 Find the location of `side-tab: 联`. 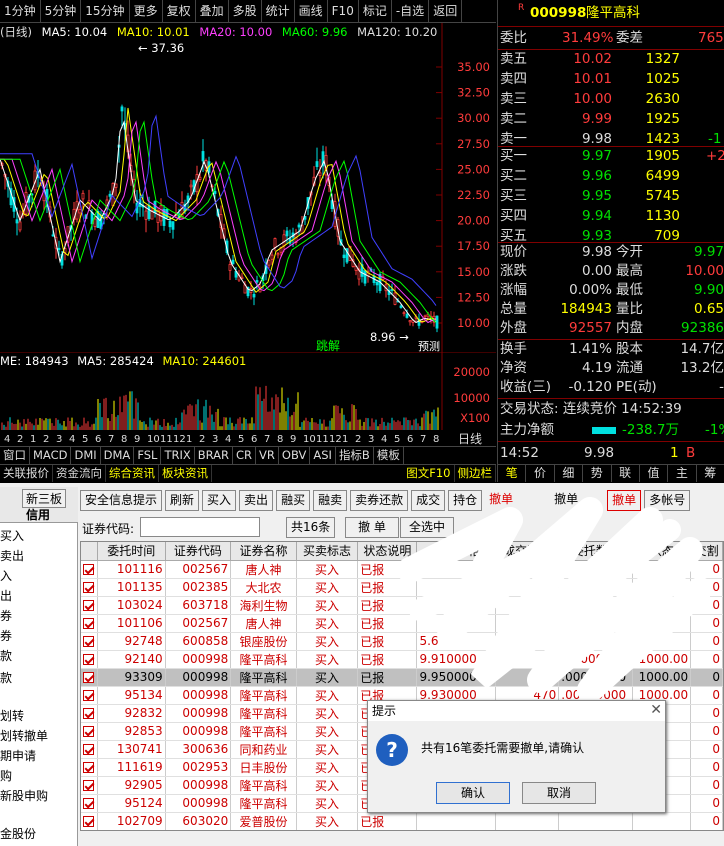

side-tab: 联 is located at coordinates (626, 473).